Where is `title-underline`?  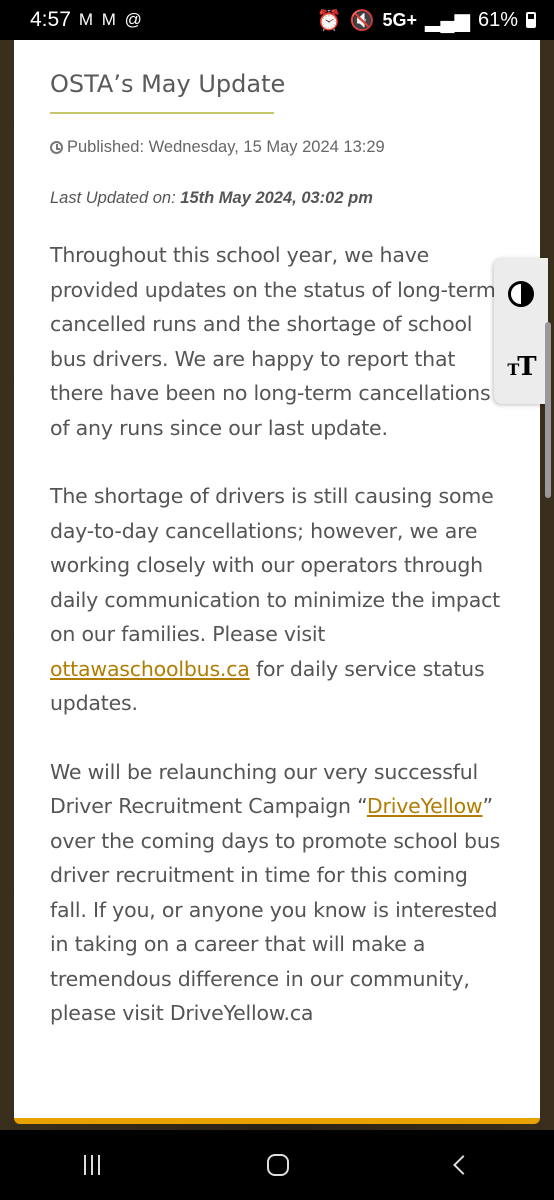 title-underline is located at coordinates (162, 113).